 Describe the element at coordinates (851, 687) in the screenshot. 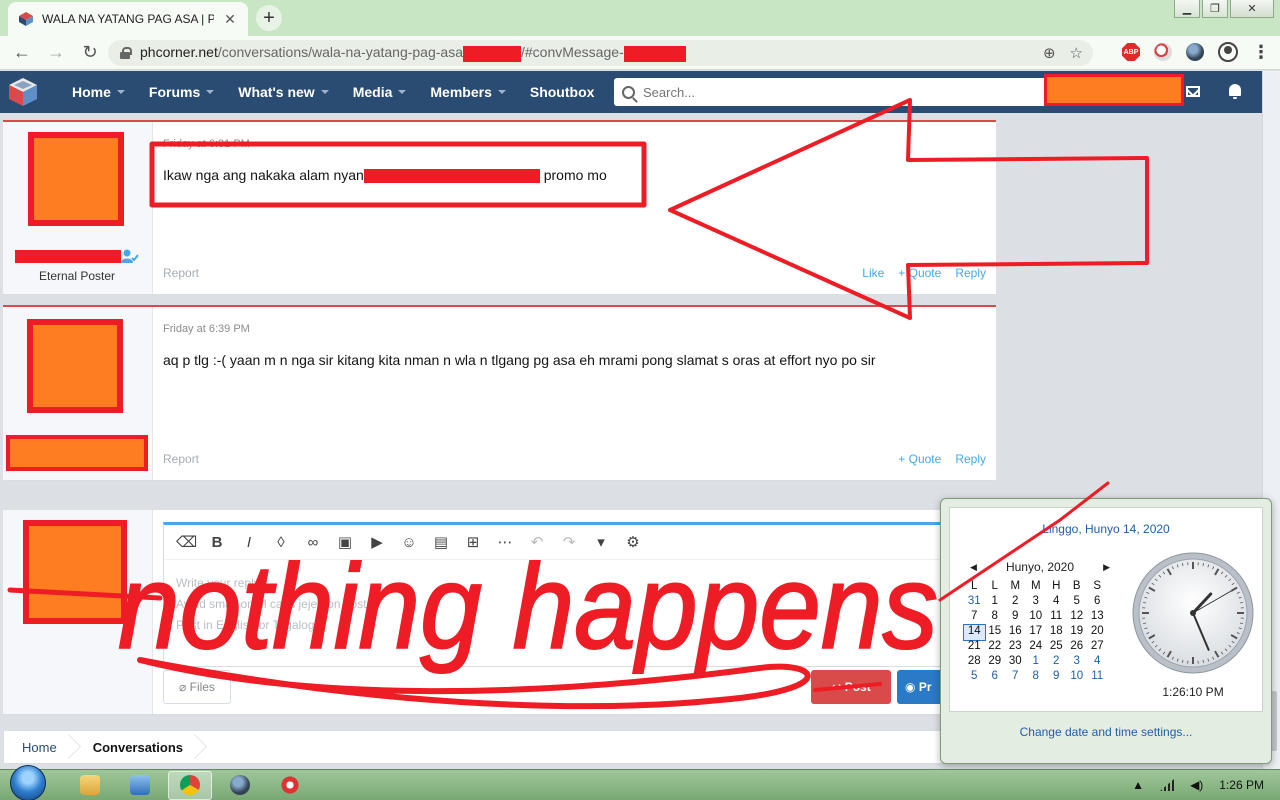

I see `post-reply-button: ↩ Post` at that location.